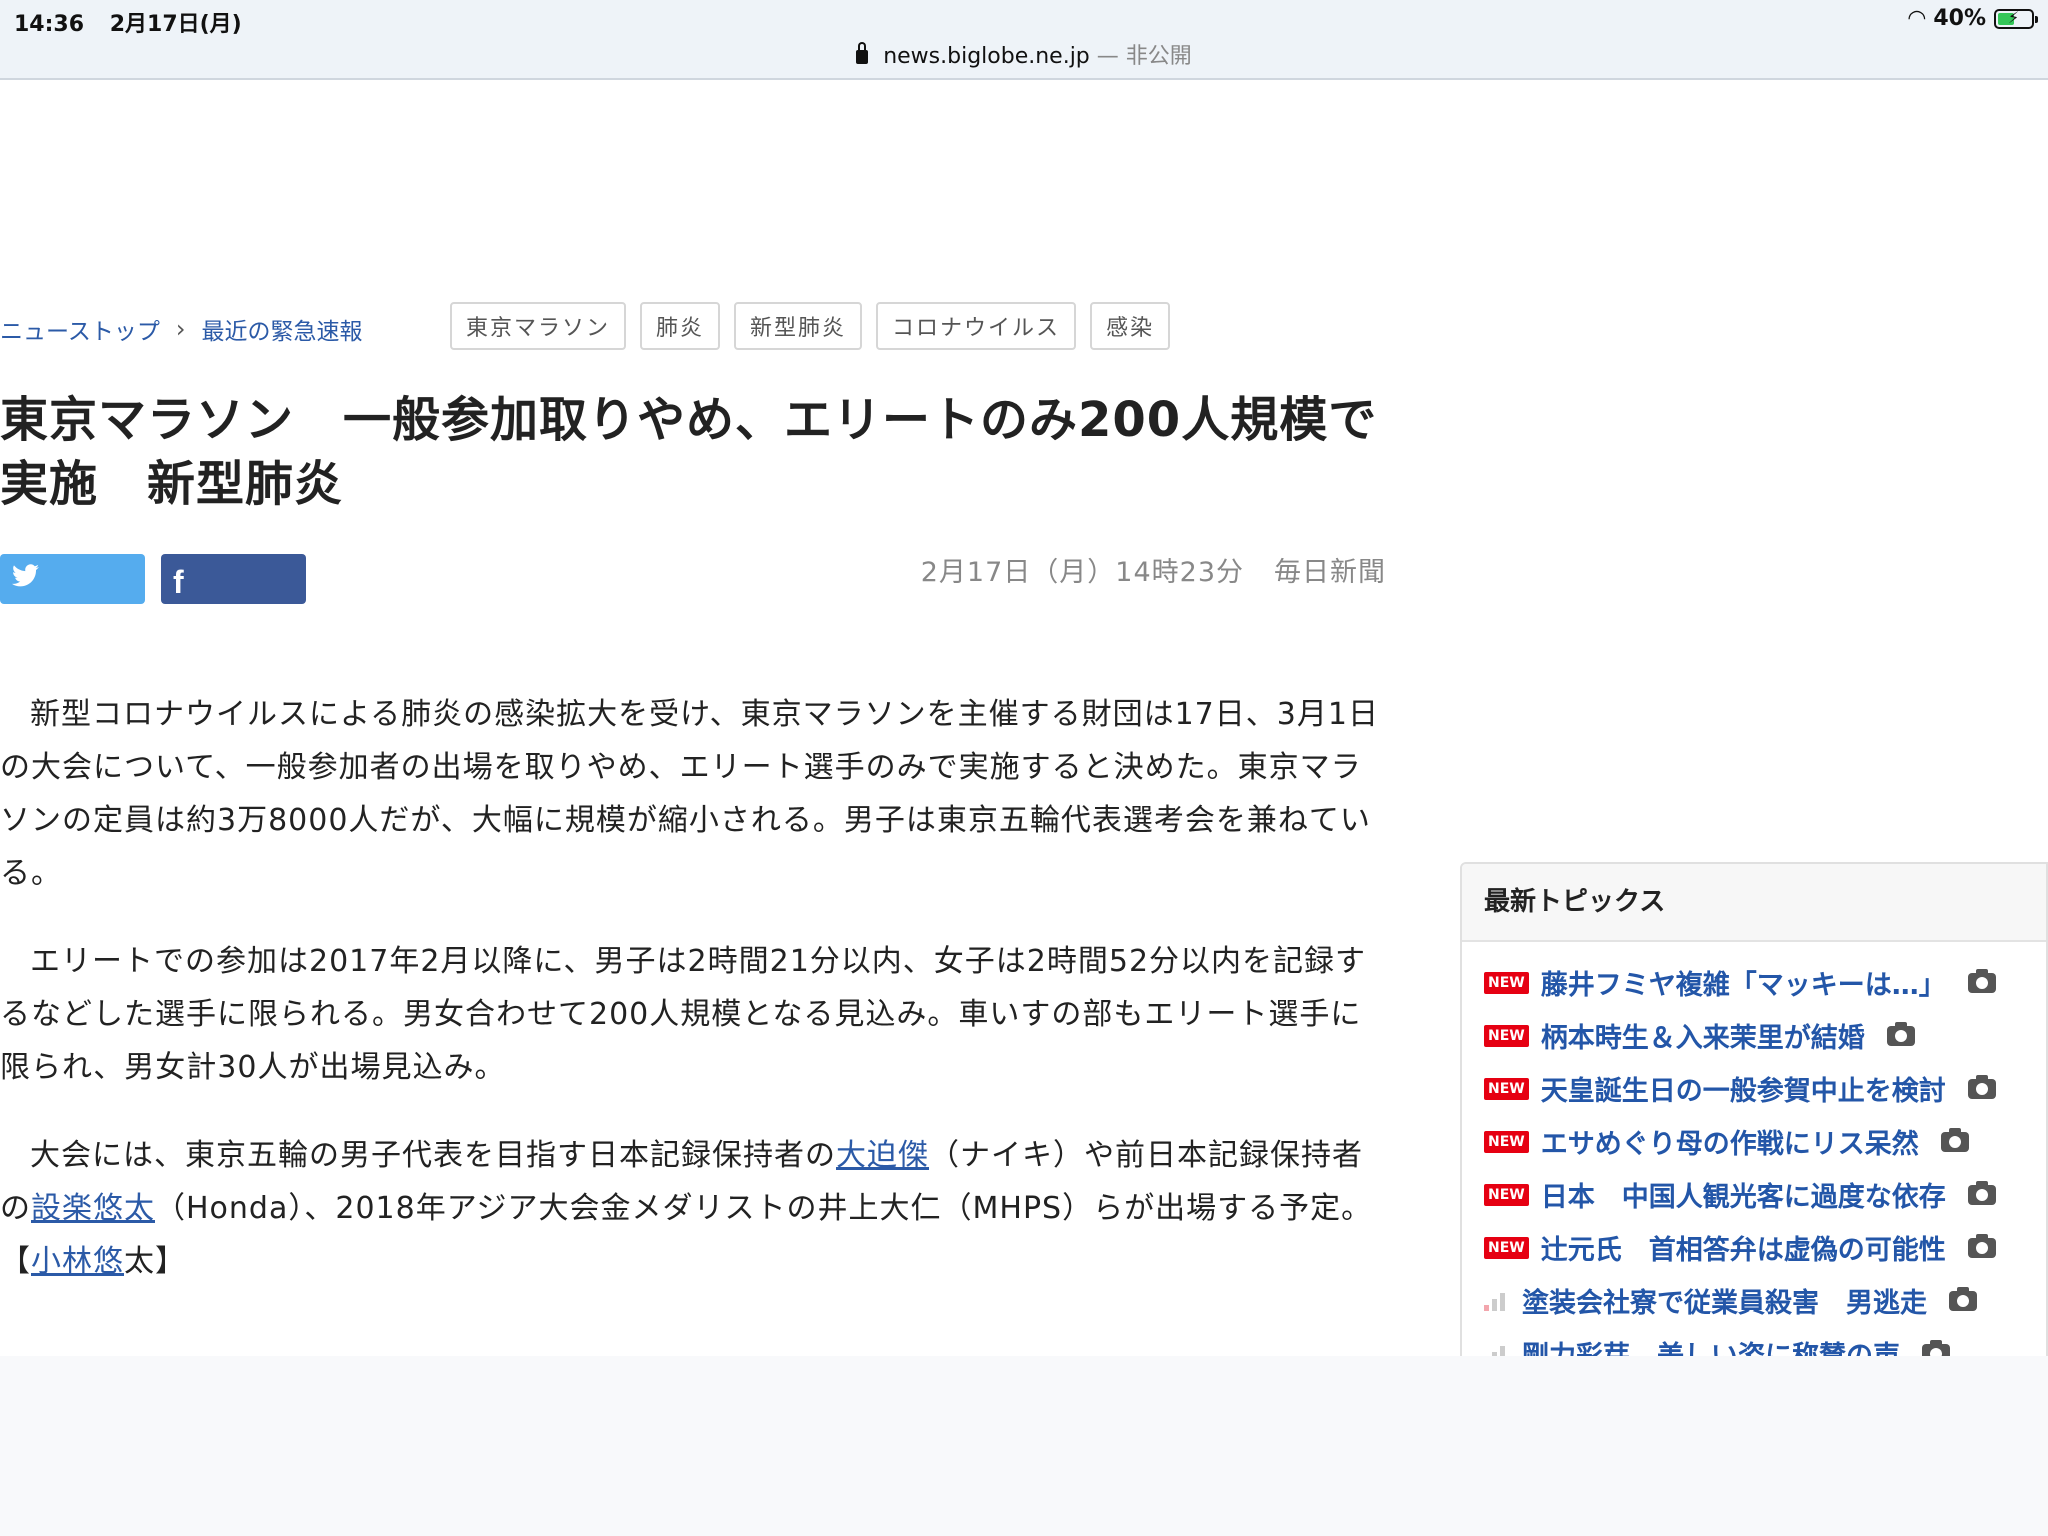  I want to click on breadcrumb: ニューストップ › 最近の緊急速報, so click(181, 329).